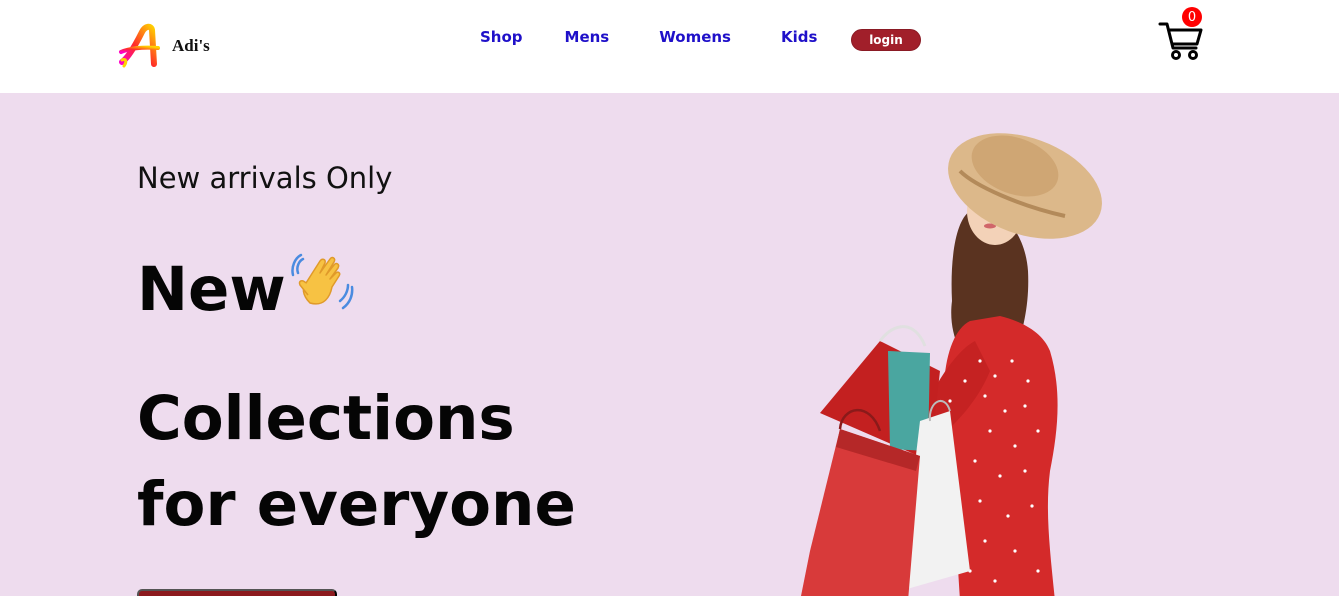  Describe the element at coordinates (799, 37) in the screenshot. I see `nav-kids-link: Kids` at that location.